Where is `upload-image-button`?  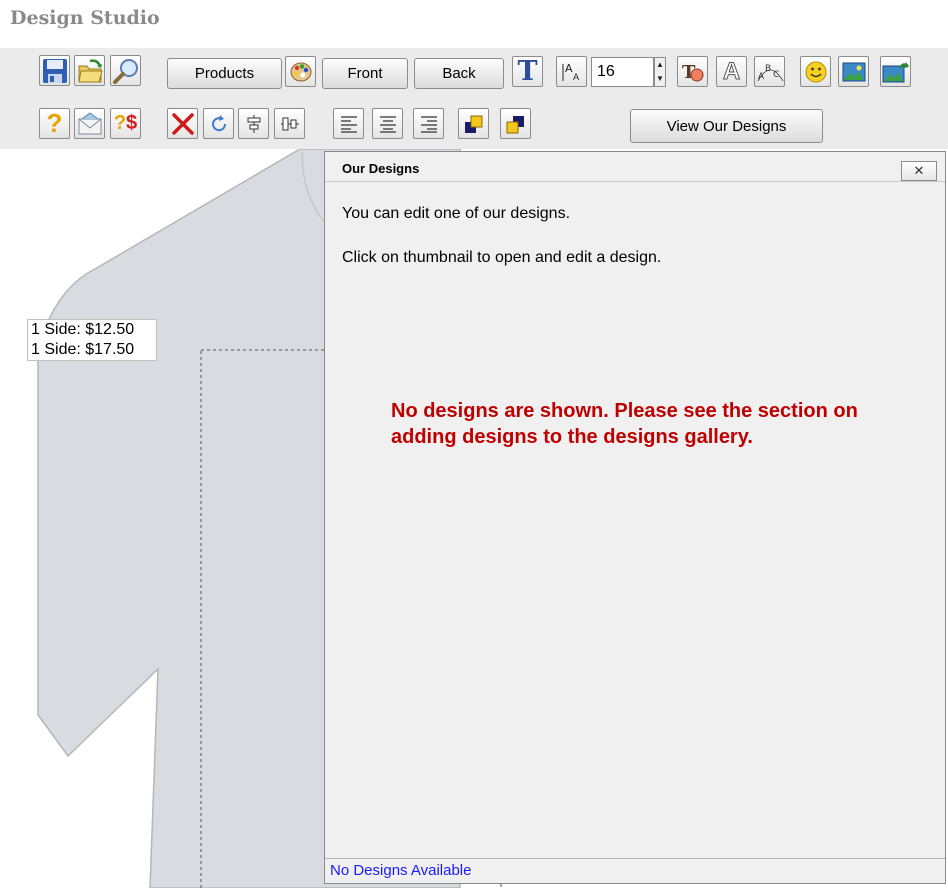
upload-image-button is located at coordinates (895, 71).